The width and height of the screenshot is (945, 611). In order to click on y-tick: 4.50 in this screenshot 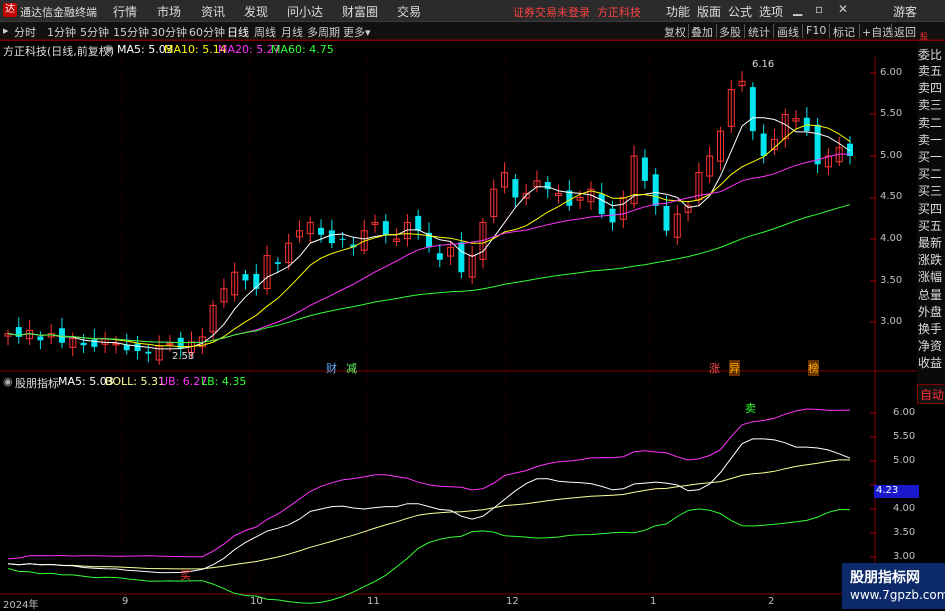, I will do `click(891, 196)`.